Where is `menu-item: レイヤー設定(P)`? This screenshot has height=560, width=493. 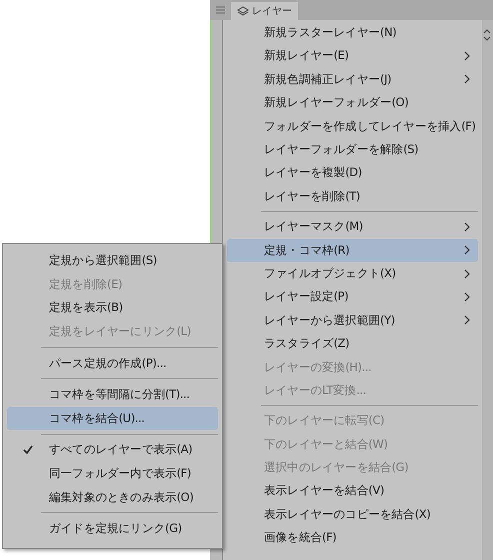
menu-item: レイヤー設定(P) is located at coordinates (352, 297).